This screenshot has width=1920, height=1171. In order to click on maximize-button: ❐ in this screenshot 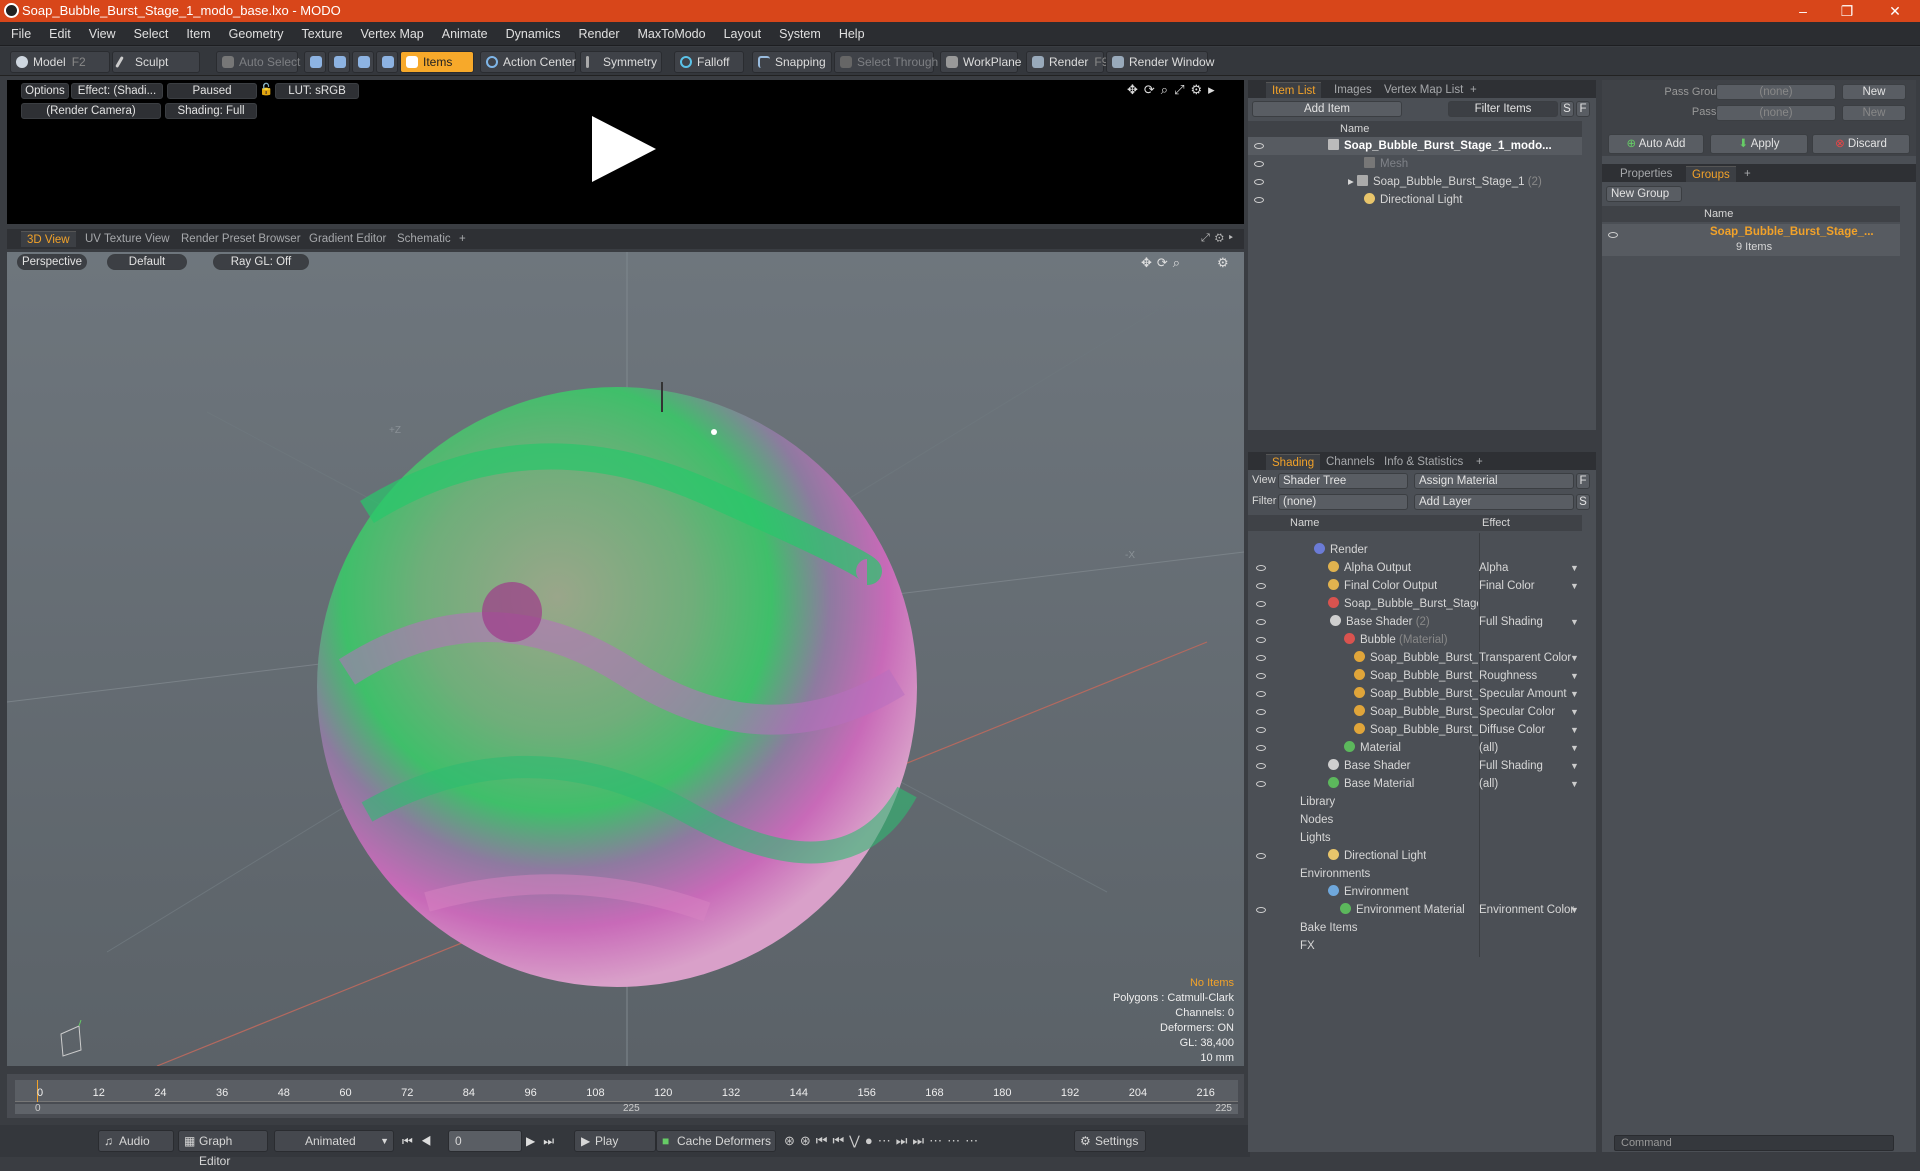, I will do `click(1847, 11)`.